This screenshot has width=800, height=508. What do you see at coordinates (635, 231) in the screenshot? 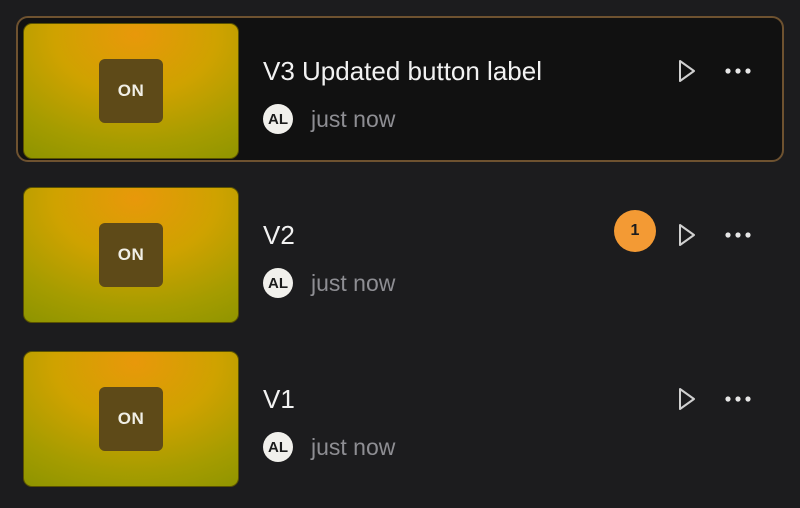
I see `comment-count-badge: 1` at bounding box center [635, 231].